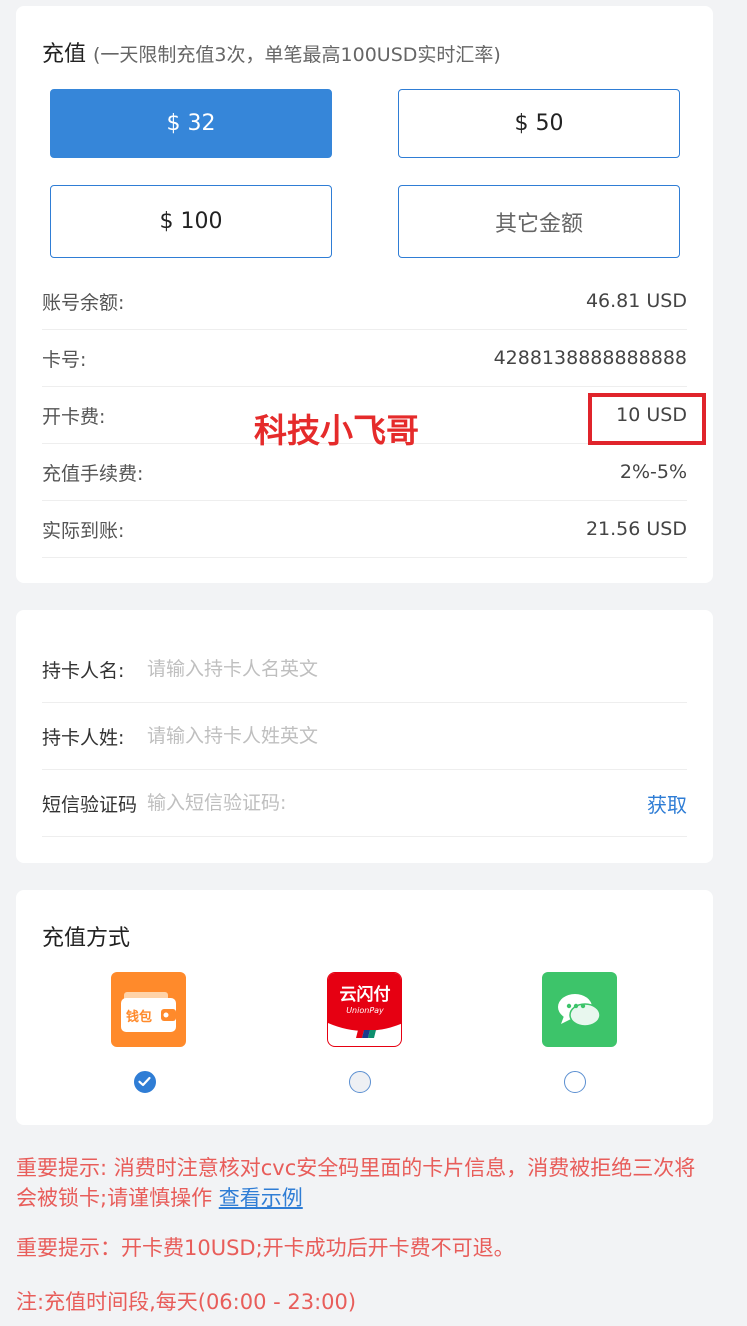 Image resolution: width=747 pixels, height=1326 pixels. Describe the element at coordinates (336, 430) in the screenshot. I see `watermark-text: 科技小飞哥` at that location.